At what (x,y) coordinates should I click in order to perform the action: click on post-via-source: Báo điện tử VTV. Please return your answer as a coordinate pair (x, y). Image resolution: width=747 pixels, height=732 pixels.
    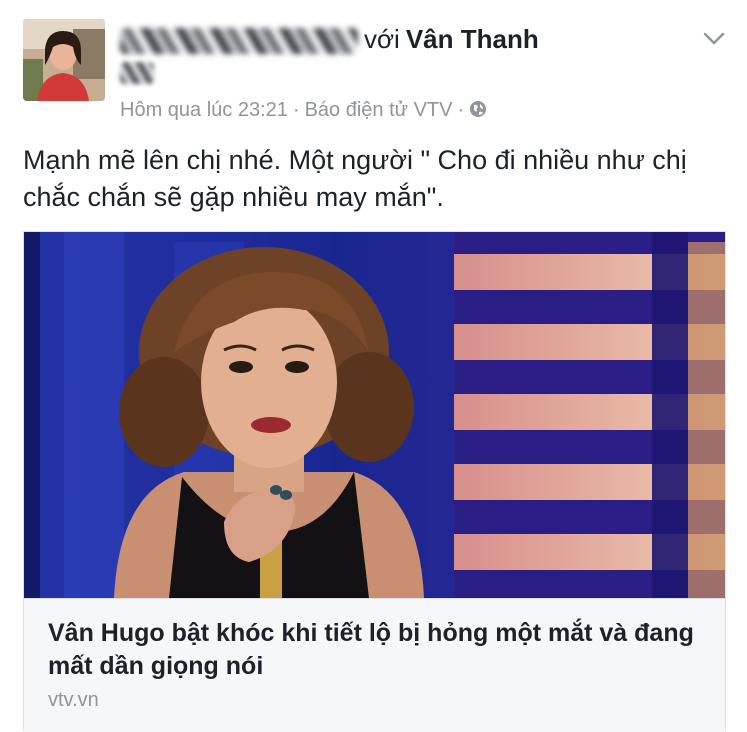
    Looking at the image, I should click on (379, 110).